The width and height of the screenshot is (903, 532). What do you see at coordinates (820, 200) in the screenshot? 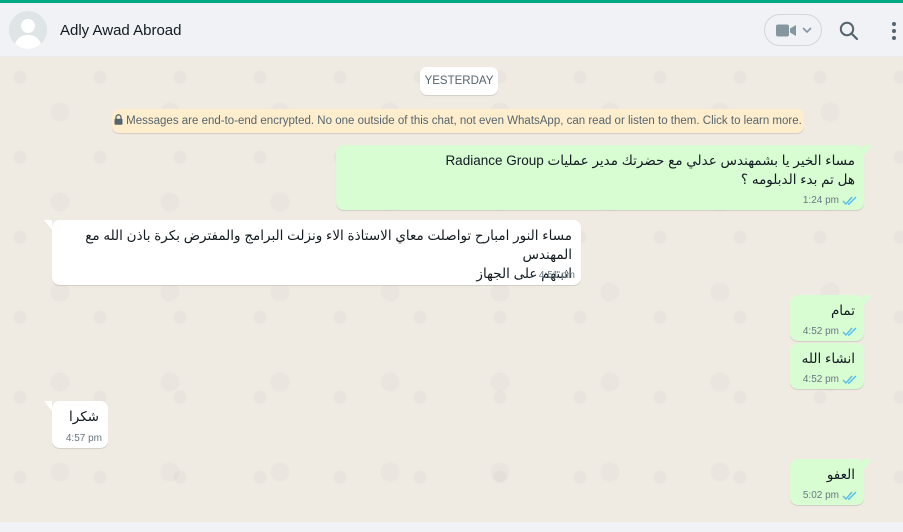
I see `message-time: 1:24 pm` at bounding box center [820, 200].